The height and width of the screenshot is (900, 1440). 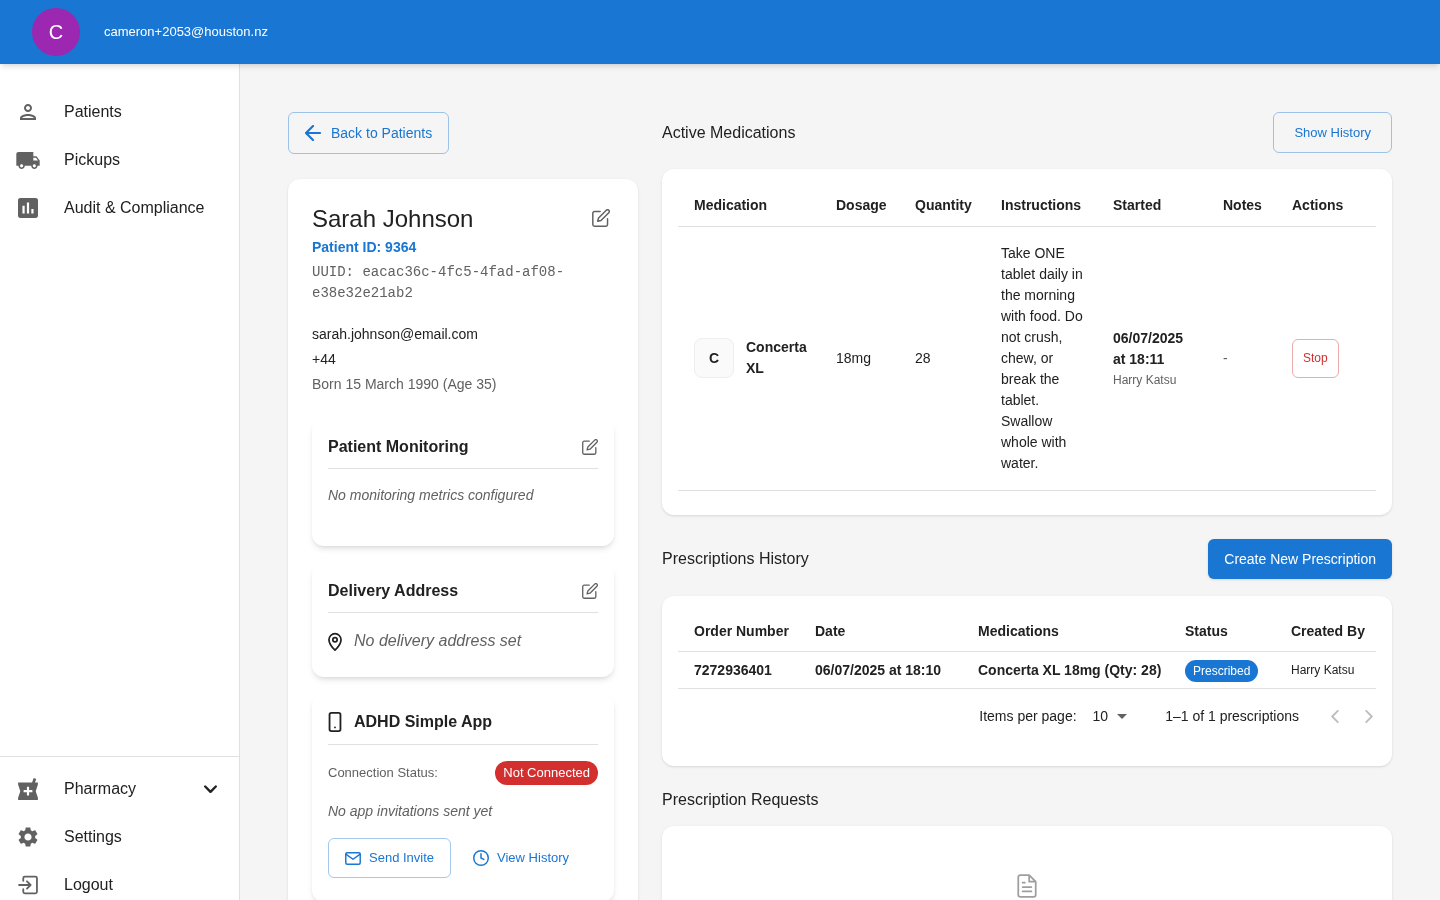 What do you see at coordinates (1149, 349) in the screenshot?
I see `start-date: 06/07/2025 at 18:11` at bounding box center [1149, 349].